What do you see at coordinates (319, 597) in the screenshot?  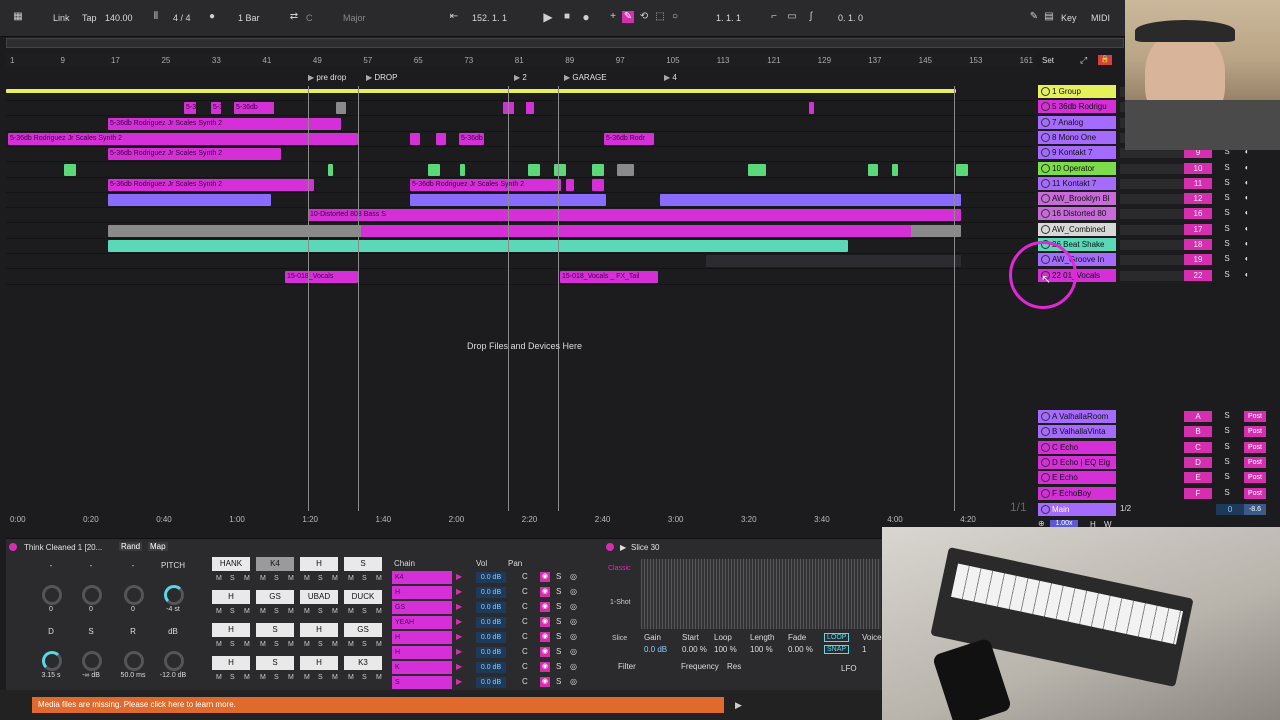 I see `drum-pad: UBAD` at bounding box center [319, 597].